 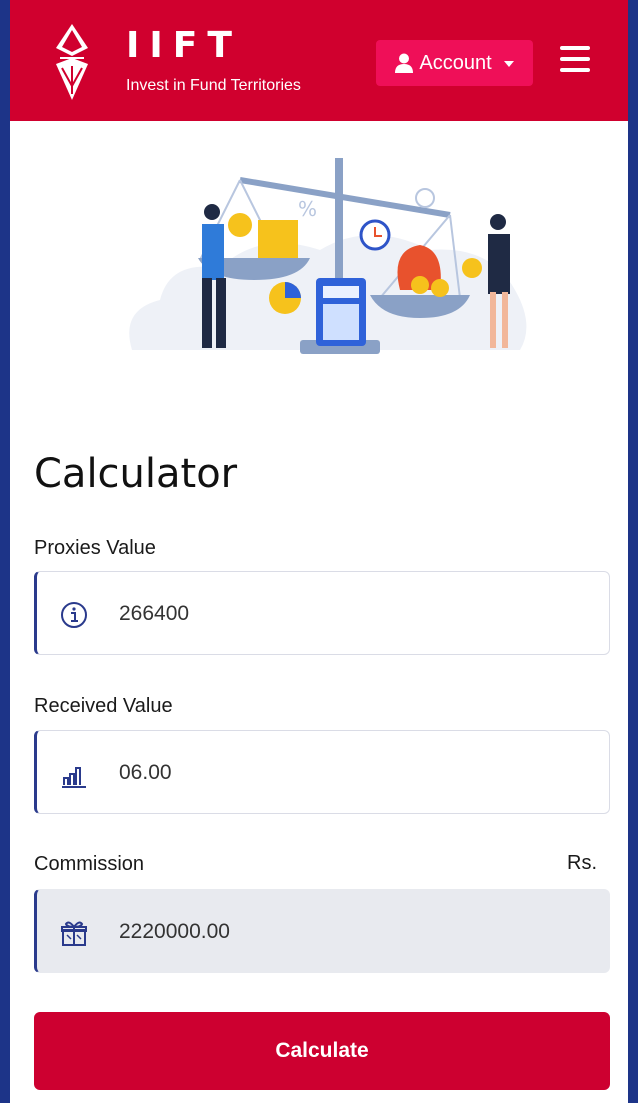 I want to click on commission-value: 2220000.00, so click(x=174, y=931).